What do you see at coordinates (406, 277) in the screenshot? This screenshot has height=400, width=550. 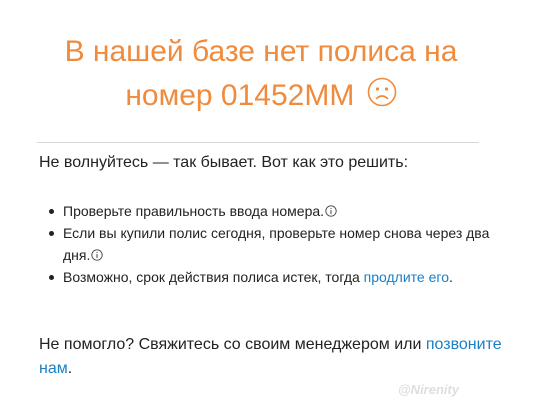 I see `renew-policy-link: продлите его` at bounding box center [406, 277].